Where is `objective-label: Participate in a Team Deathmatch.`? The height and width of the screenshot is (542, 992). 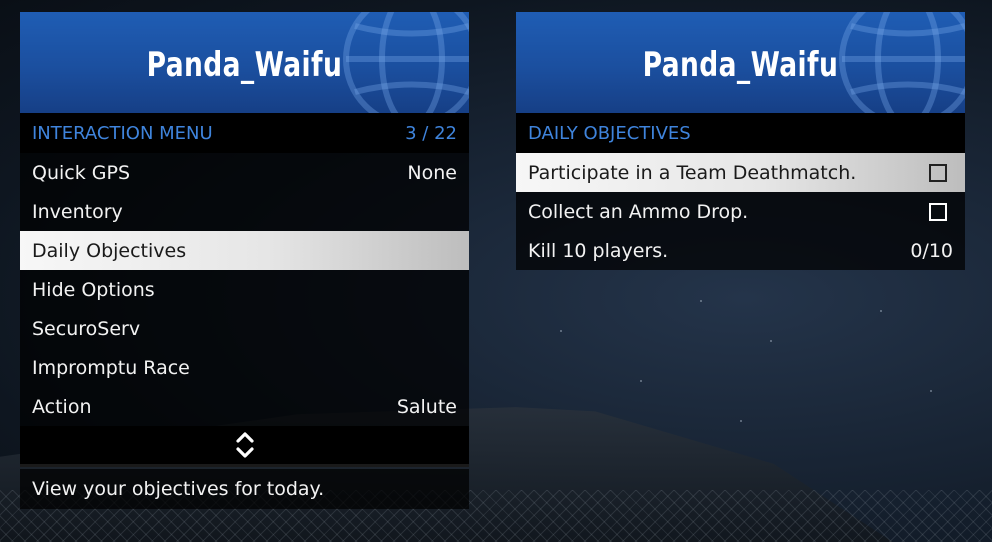
objective-label: Participate in a Team Deathmatch. is located at coordinates (692, 172).